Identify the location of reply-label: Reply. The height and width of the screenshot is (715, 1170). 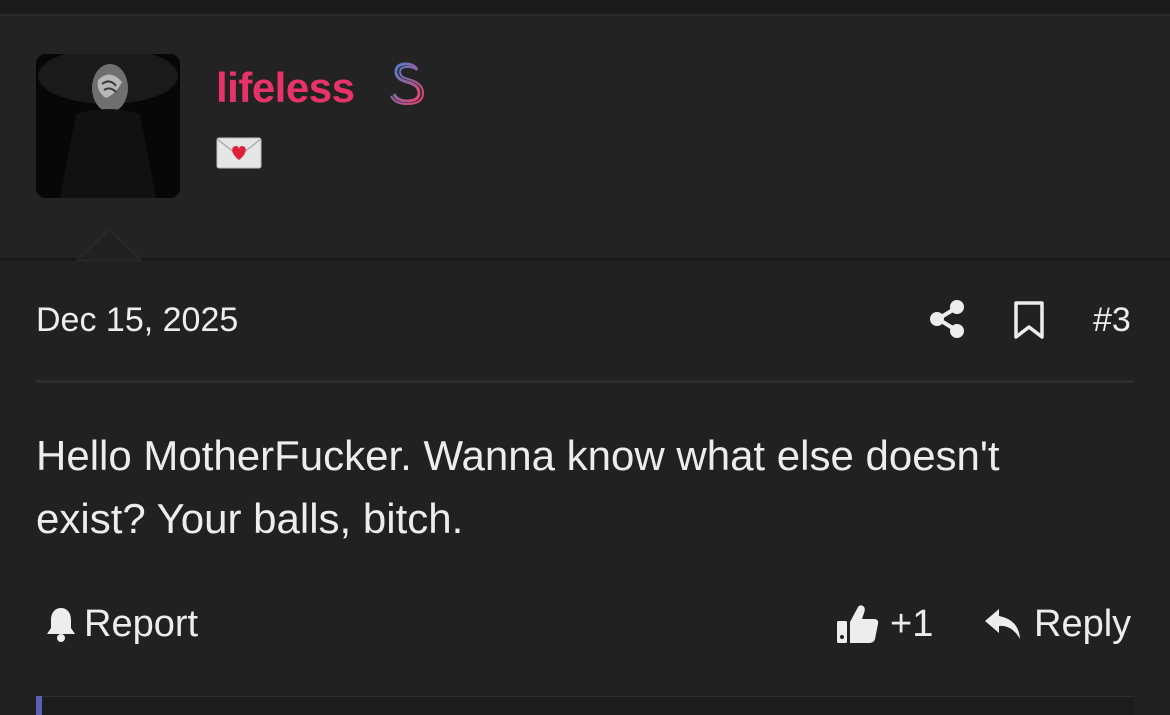
(1083, 623).